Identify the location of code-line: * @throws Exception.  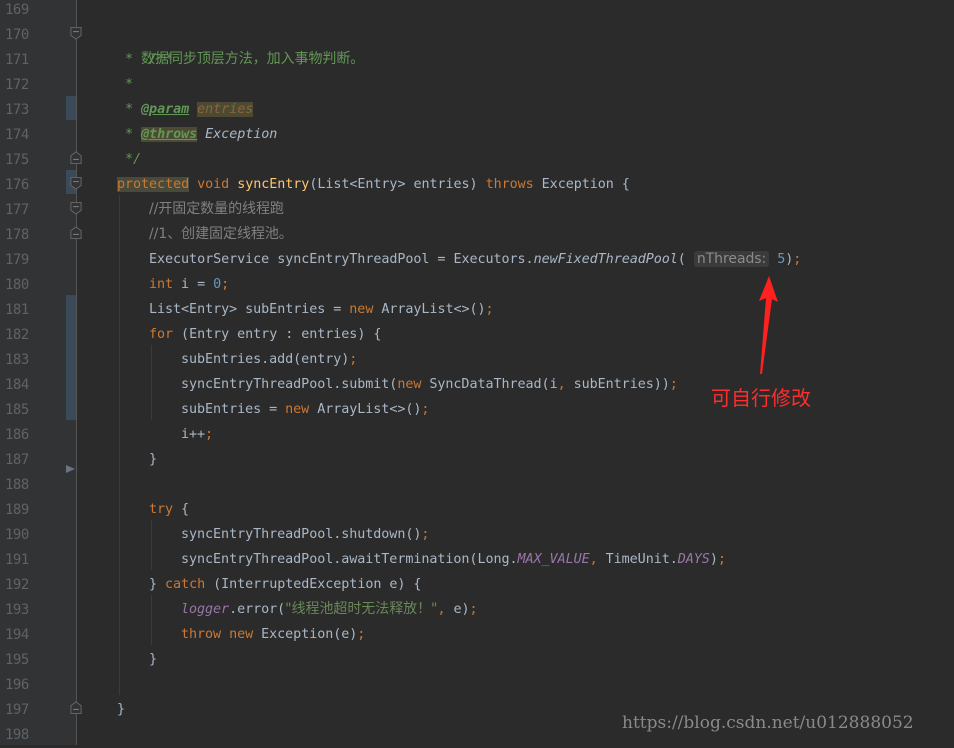
(197, 134).